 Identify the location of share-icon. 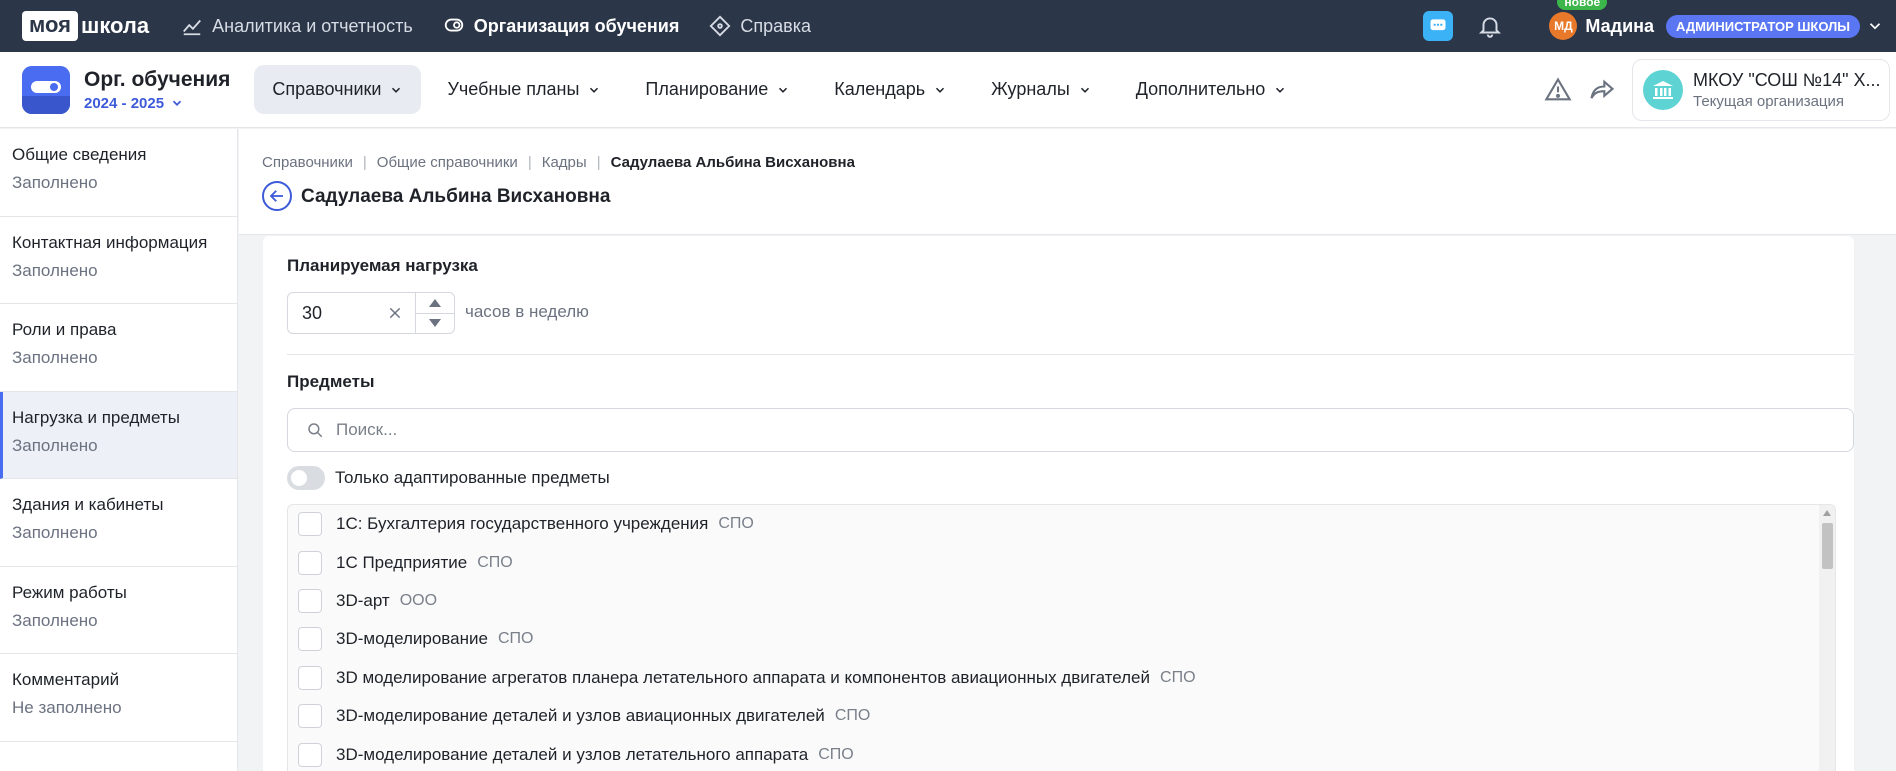
(1602, 90).